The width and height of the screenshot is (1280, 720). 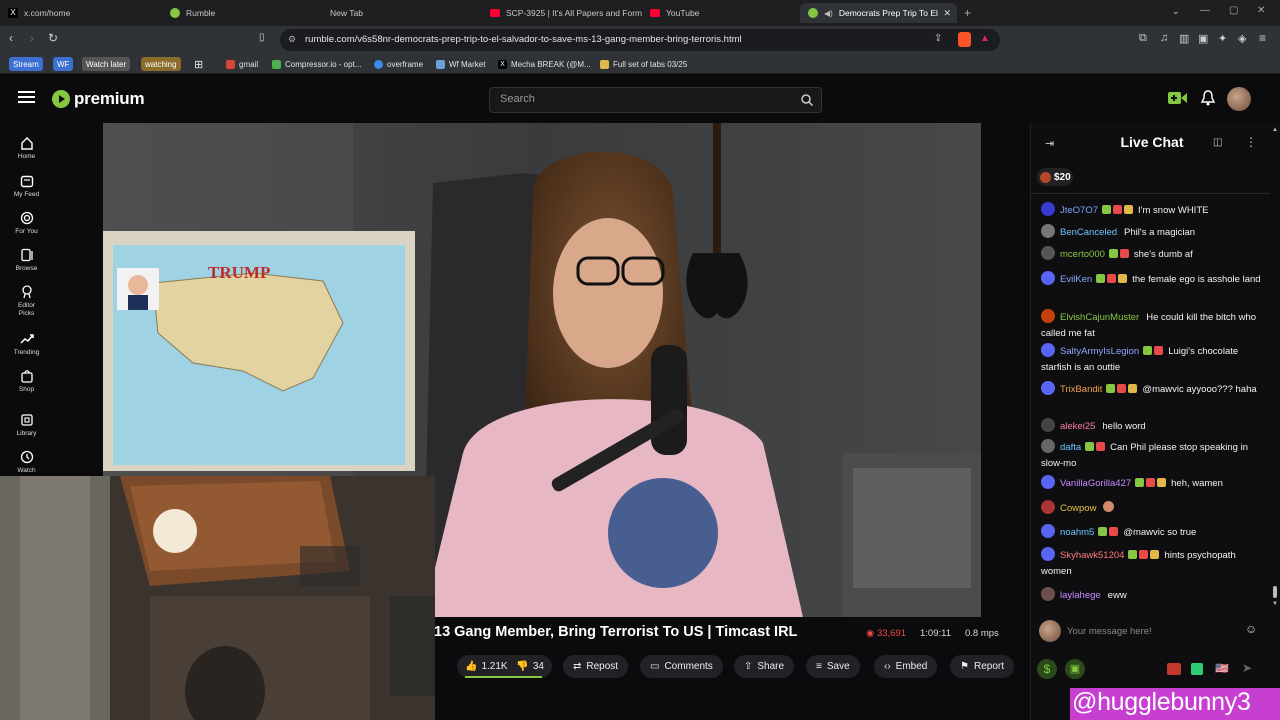 What do you see at coordinates (1239, 99) in the screenshot?
I see `user-avatar` at bounding box center [1239, 99].